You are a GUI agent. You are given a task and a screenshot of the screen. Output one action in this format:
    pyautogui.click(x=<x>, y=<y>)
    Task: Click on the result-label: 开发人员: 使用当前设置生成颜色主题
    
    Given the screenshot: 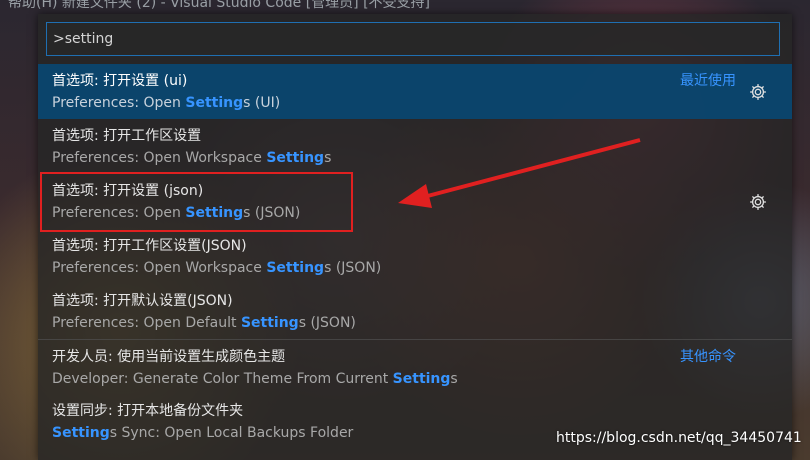 What is the action you would take?
    pyautogui.click(x=169, y=357)
    